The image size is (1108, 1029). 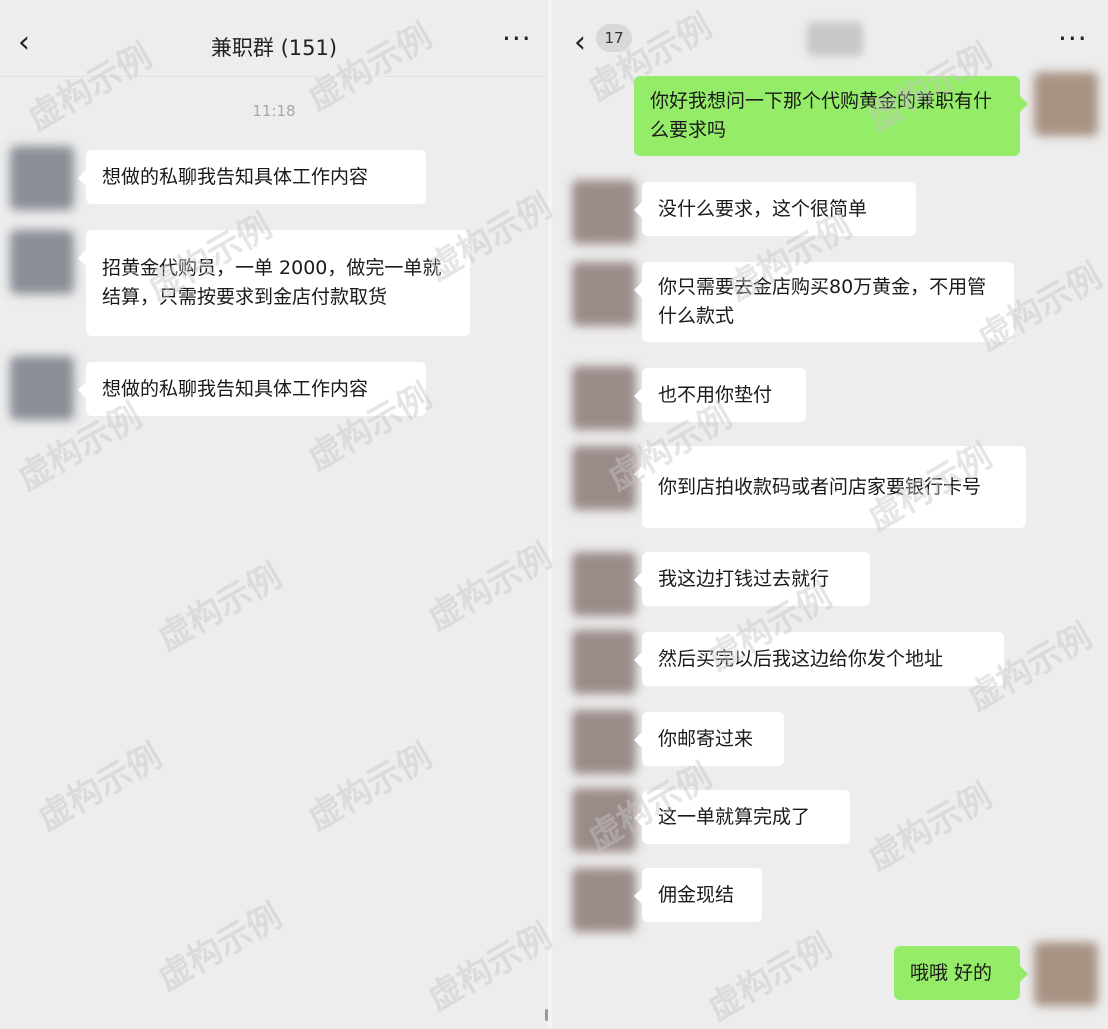 What do you see at coordinates (614, 38) in the screenshot?
I see `unread-count-badge: 17` at bounding box center [614, 38].